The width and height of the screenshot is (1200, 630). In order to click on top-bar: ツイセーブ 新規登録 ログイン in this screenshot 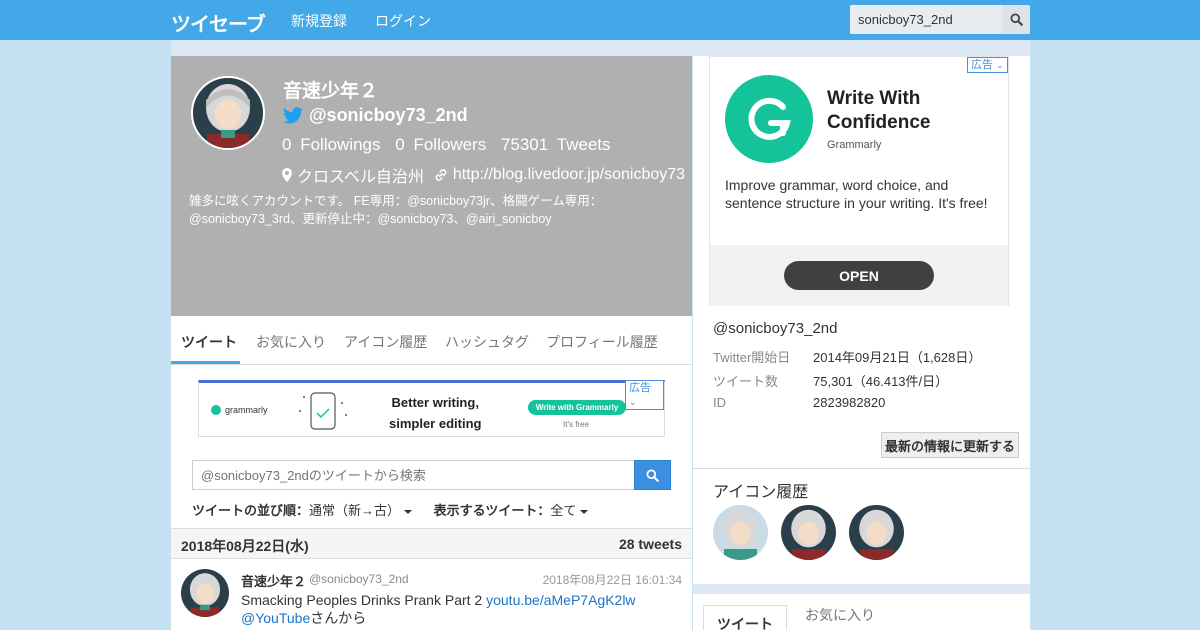, I will do `click(600, 20)`.